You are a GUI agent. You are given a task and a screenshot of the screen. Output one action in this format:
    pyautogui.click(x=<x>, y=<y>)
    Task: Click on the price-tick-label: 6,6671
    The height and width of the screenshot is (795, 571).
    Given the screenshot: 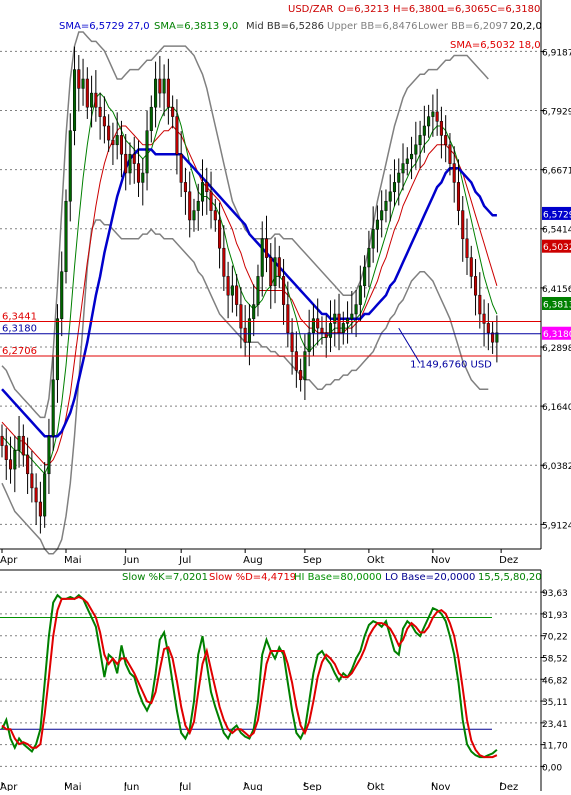 What is the action you would take?
    pyautogui.click(x=556, y=172)
    